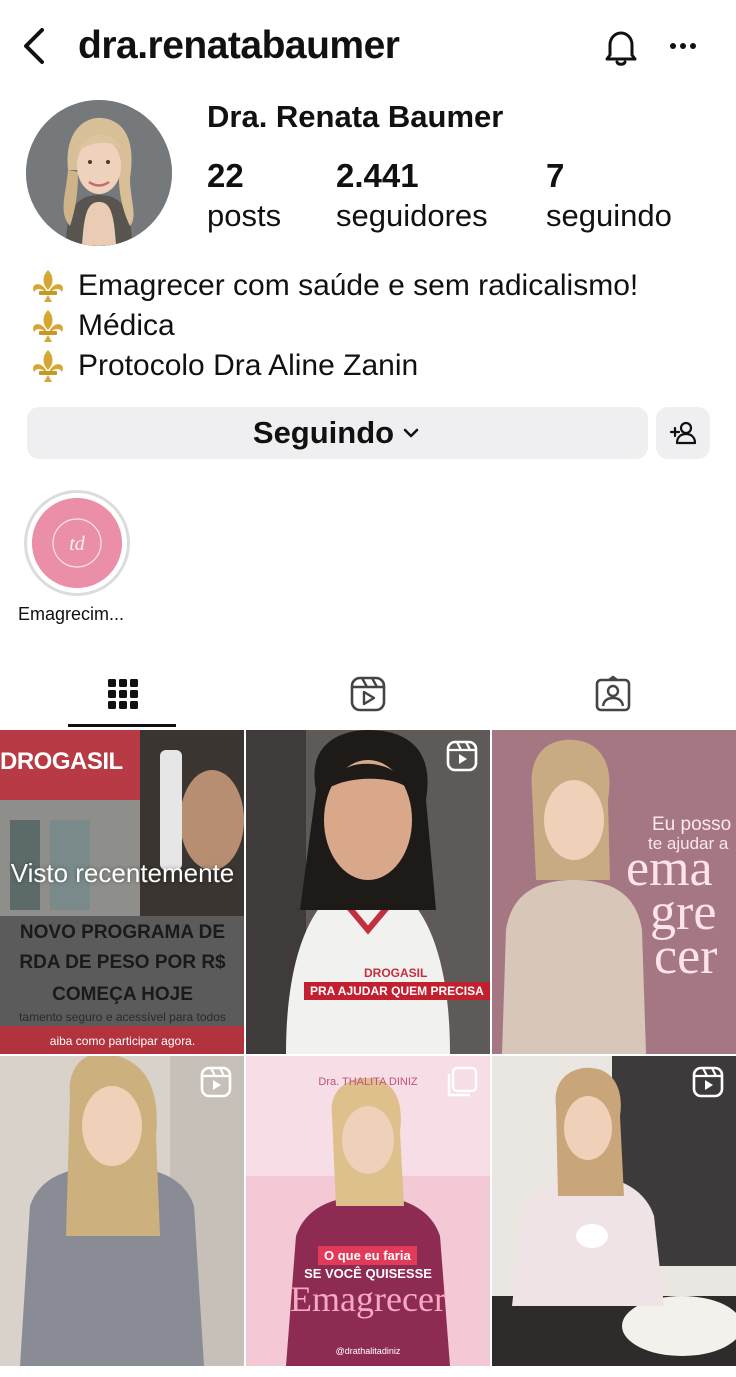  I want to click on chevron-down-icon, so click(411, 433).